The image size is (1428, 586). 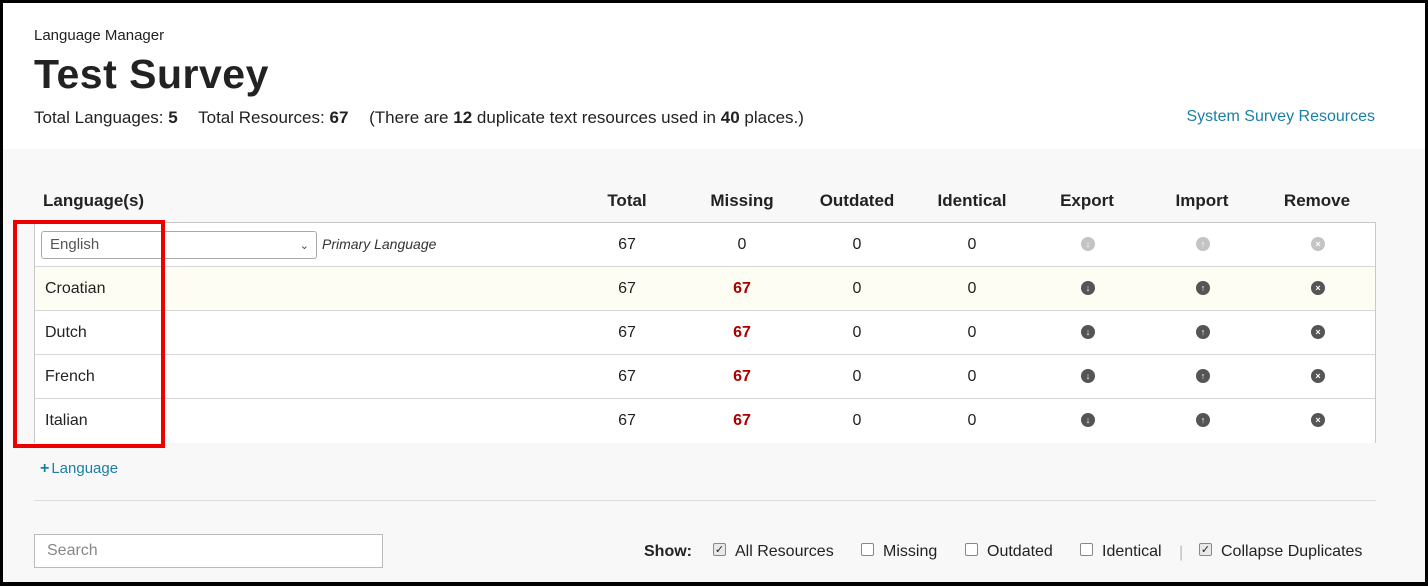 What do you see at coordinates (1292, 551) in the screenshot?
I see `filter-label: Collapse Duplicates` at bounding box center [1292, 551].